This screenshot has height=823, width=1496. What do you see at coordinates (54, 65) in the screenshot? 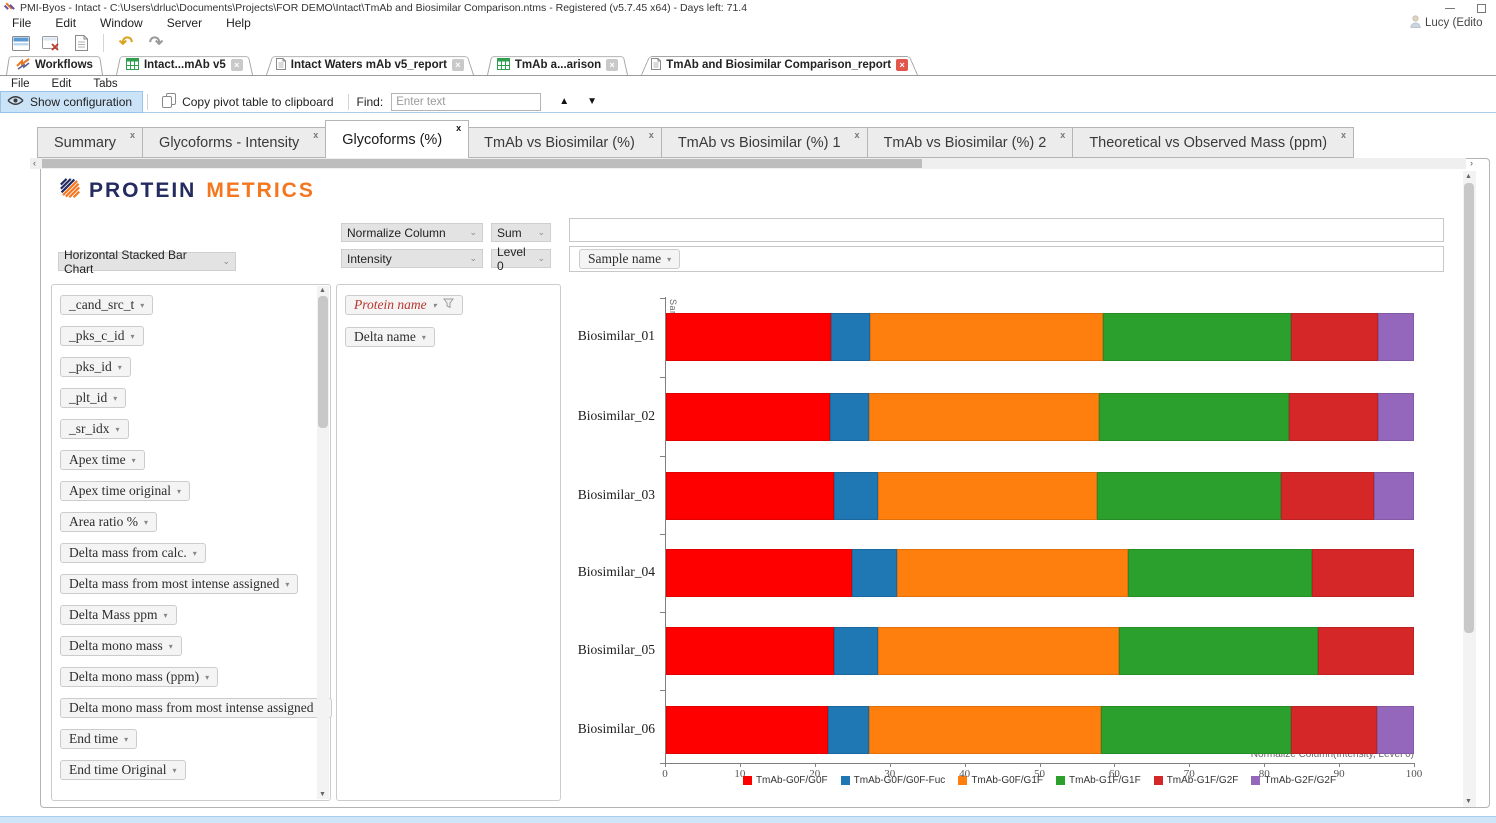
I see `doc-tab: Workflows` at bounding box center [54, 65].